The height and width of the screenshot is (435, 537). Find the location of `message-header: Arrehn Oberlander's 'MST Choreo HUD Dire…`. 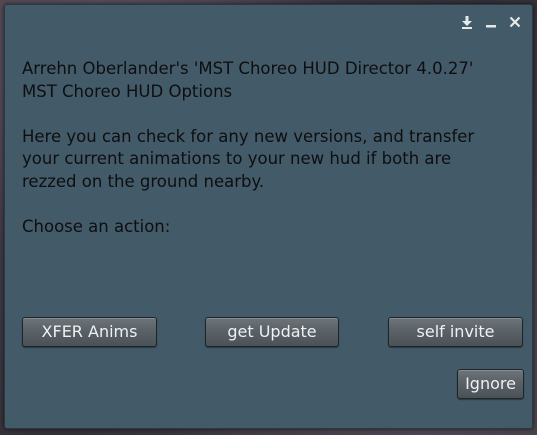

message-header: Arrehn Oberlander's 'MST Choreo HUD Dire… is located at coordinates (248, 80).